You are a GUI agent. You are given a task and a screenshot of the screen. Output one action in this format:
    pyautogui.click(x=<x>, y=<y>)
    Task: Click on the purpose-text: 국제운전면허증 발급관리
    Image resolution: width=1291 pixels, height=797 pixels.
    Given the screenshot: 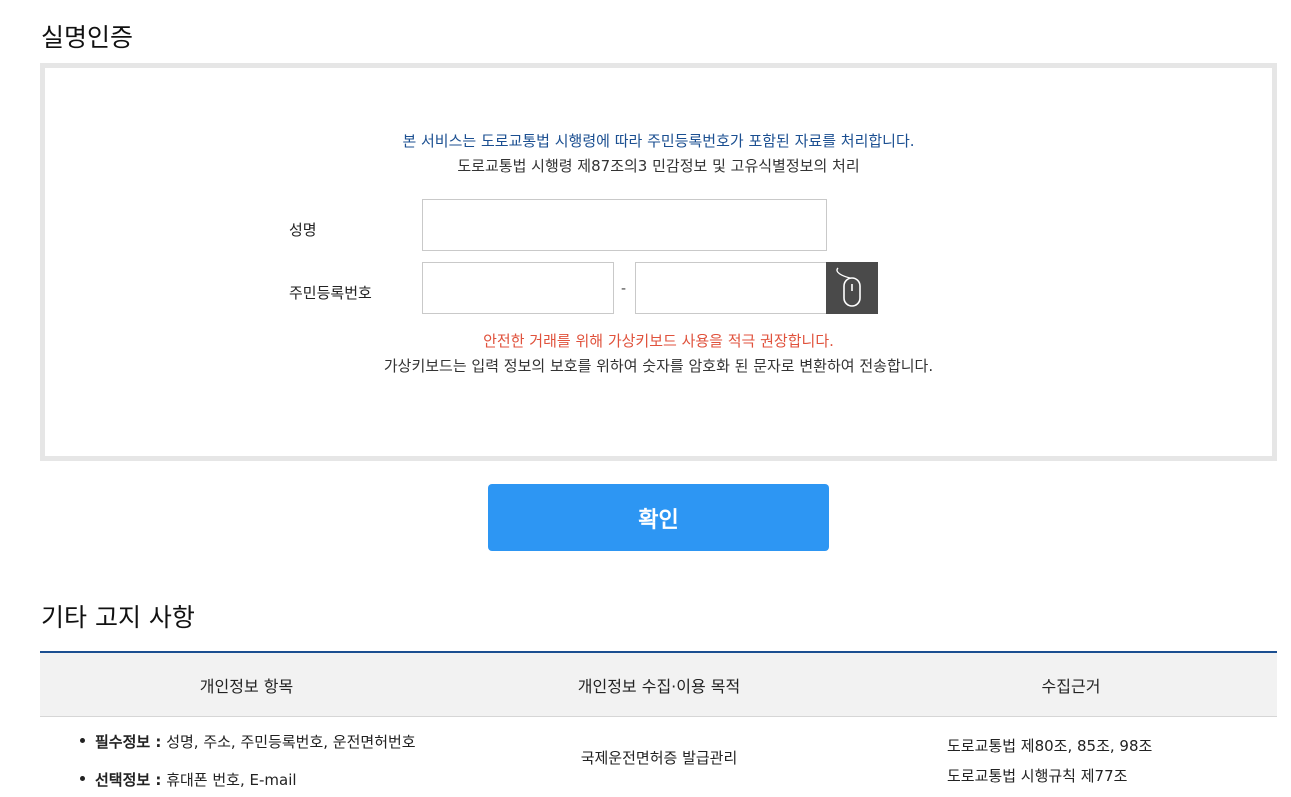 What is the action you would take?
    pyautogui.click(x=659, y=757)
    